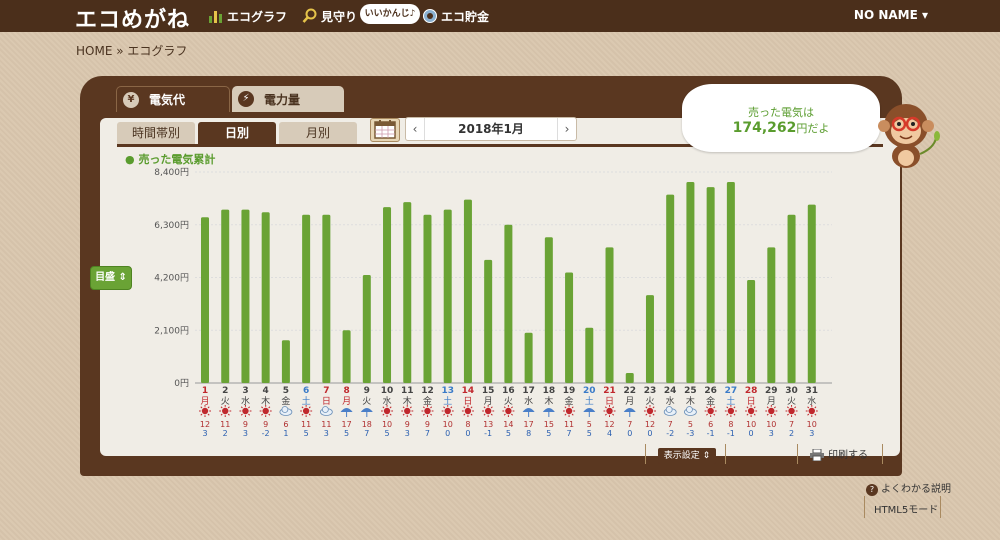 This screenshot has width=1000, height=540. I want to click on divider, so click(797, 454).